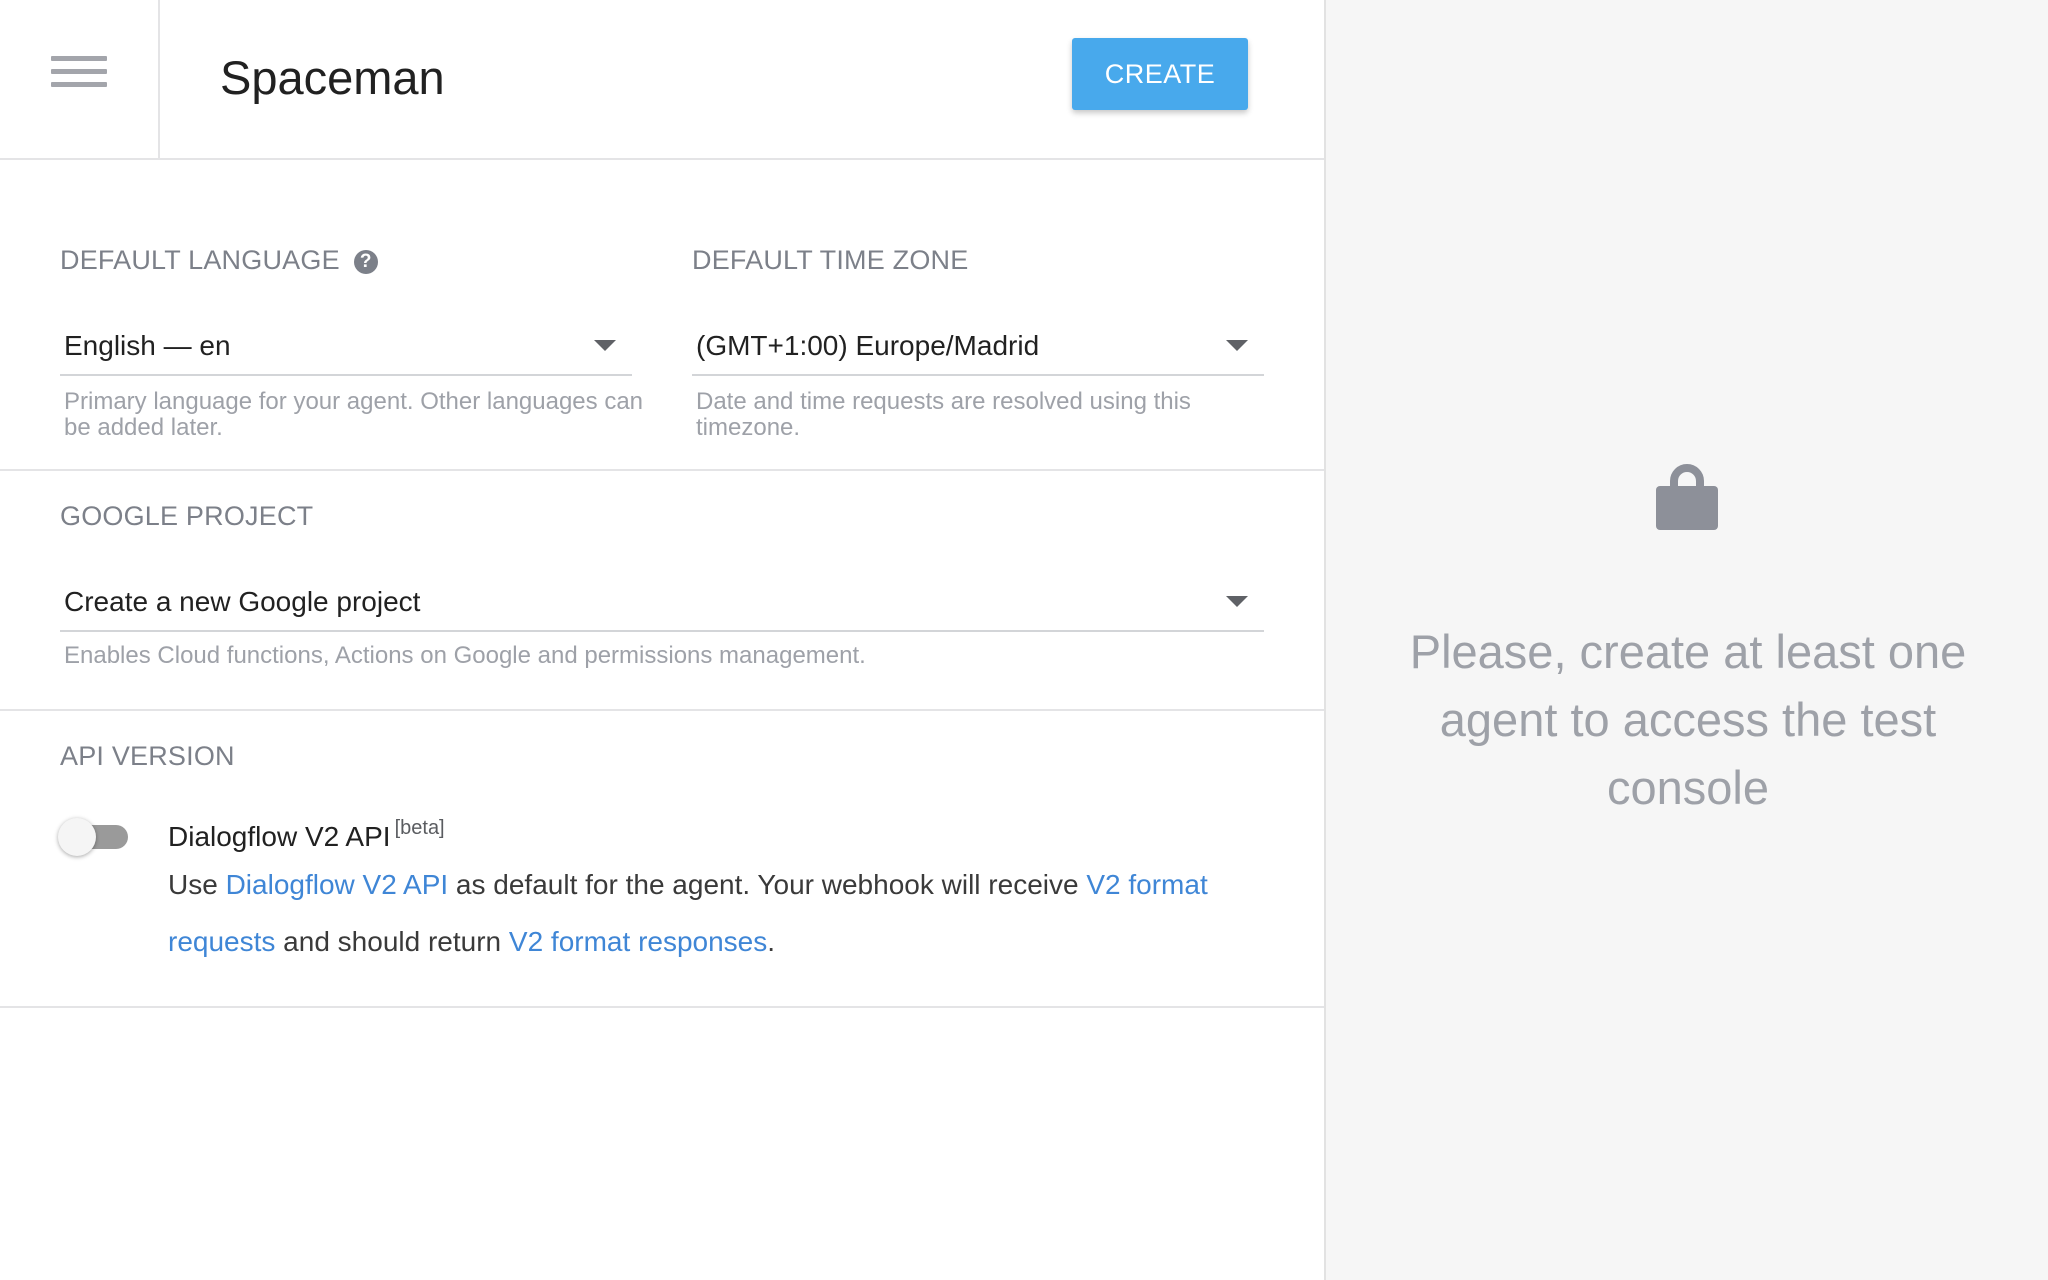  Describe the element at coordinates (187, 516) in the screenshot. I see `google-project-label: GOOGLE PROJECT` at that location.